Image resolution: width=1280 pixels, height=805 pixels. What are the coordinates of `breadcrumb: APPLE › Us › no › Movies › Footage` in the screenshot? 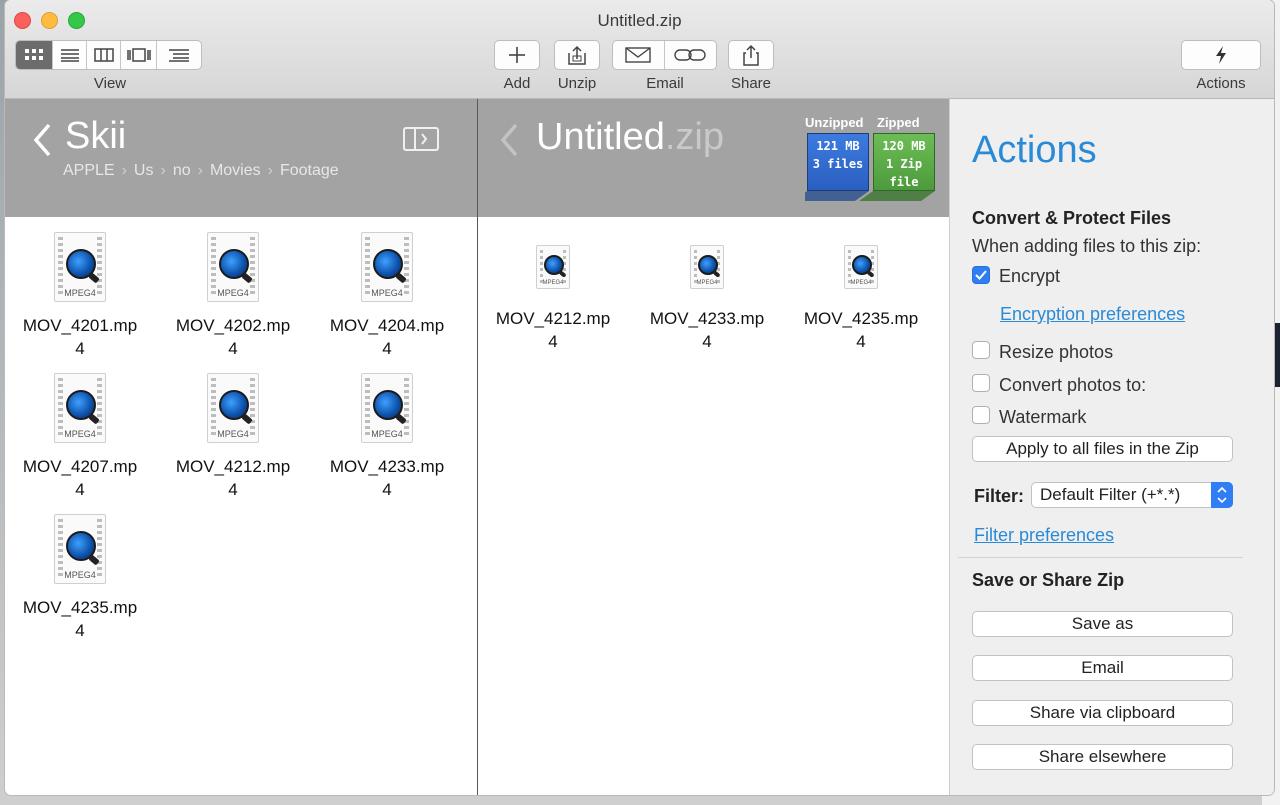 It's located at (201, 171).